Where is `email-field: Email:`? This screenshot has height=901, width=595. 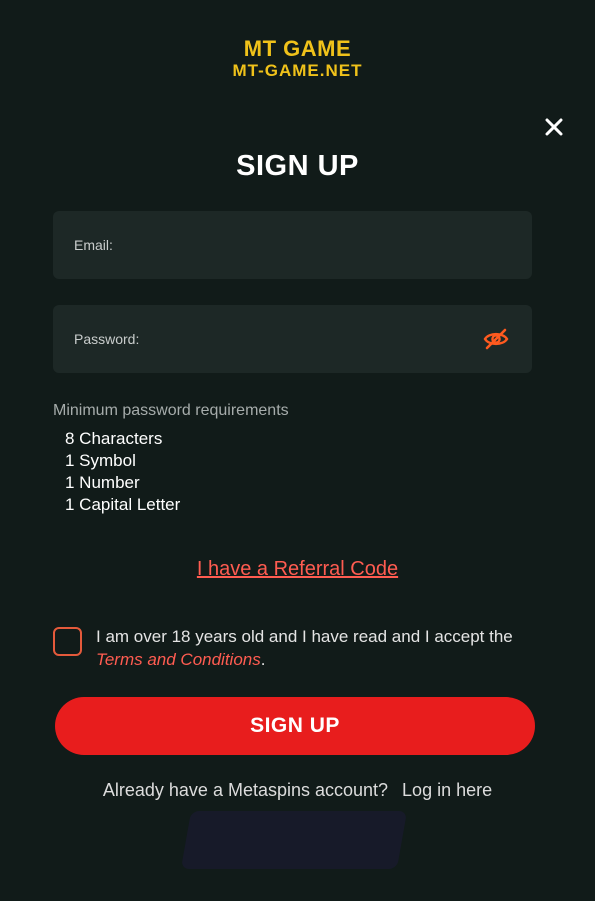 email-field: Email: is located at coordinates (292, 245).